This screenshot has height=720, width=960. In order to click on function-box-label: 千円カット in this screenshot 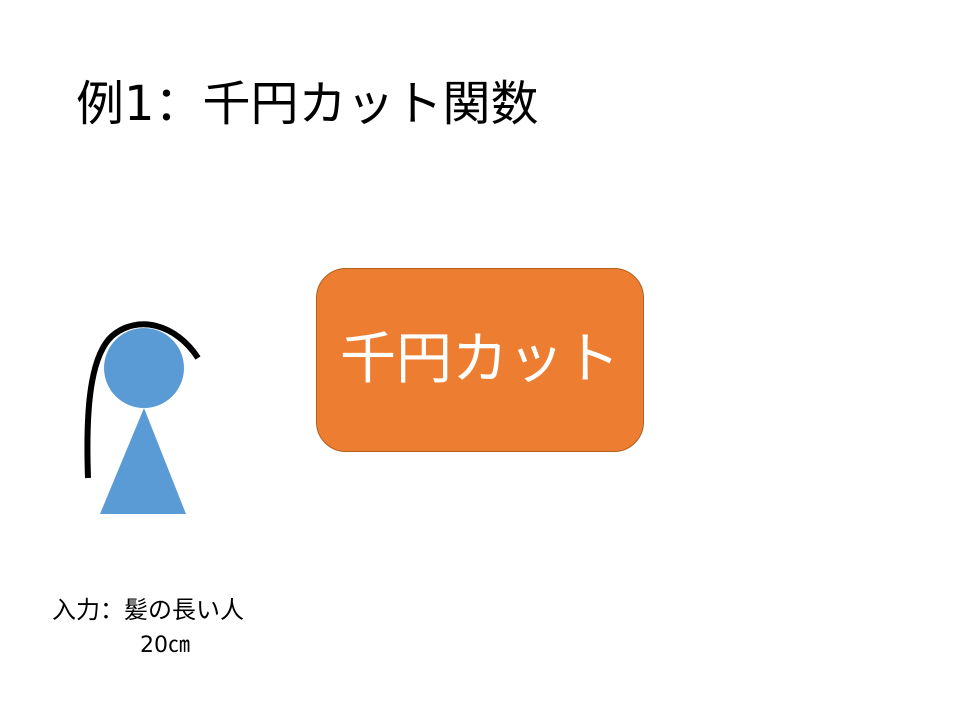, I will do `click(480, 359)`.